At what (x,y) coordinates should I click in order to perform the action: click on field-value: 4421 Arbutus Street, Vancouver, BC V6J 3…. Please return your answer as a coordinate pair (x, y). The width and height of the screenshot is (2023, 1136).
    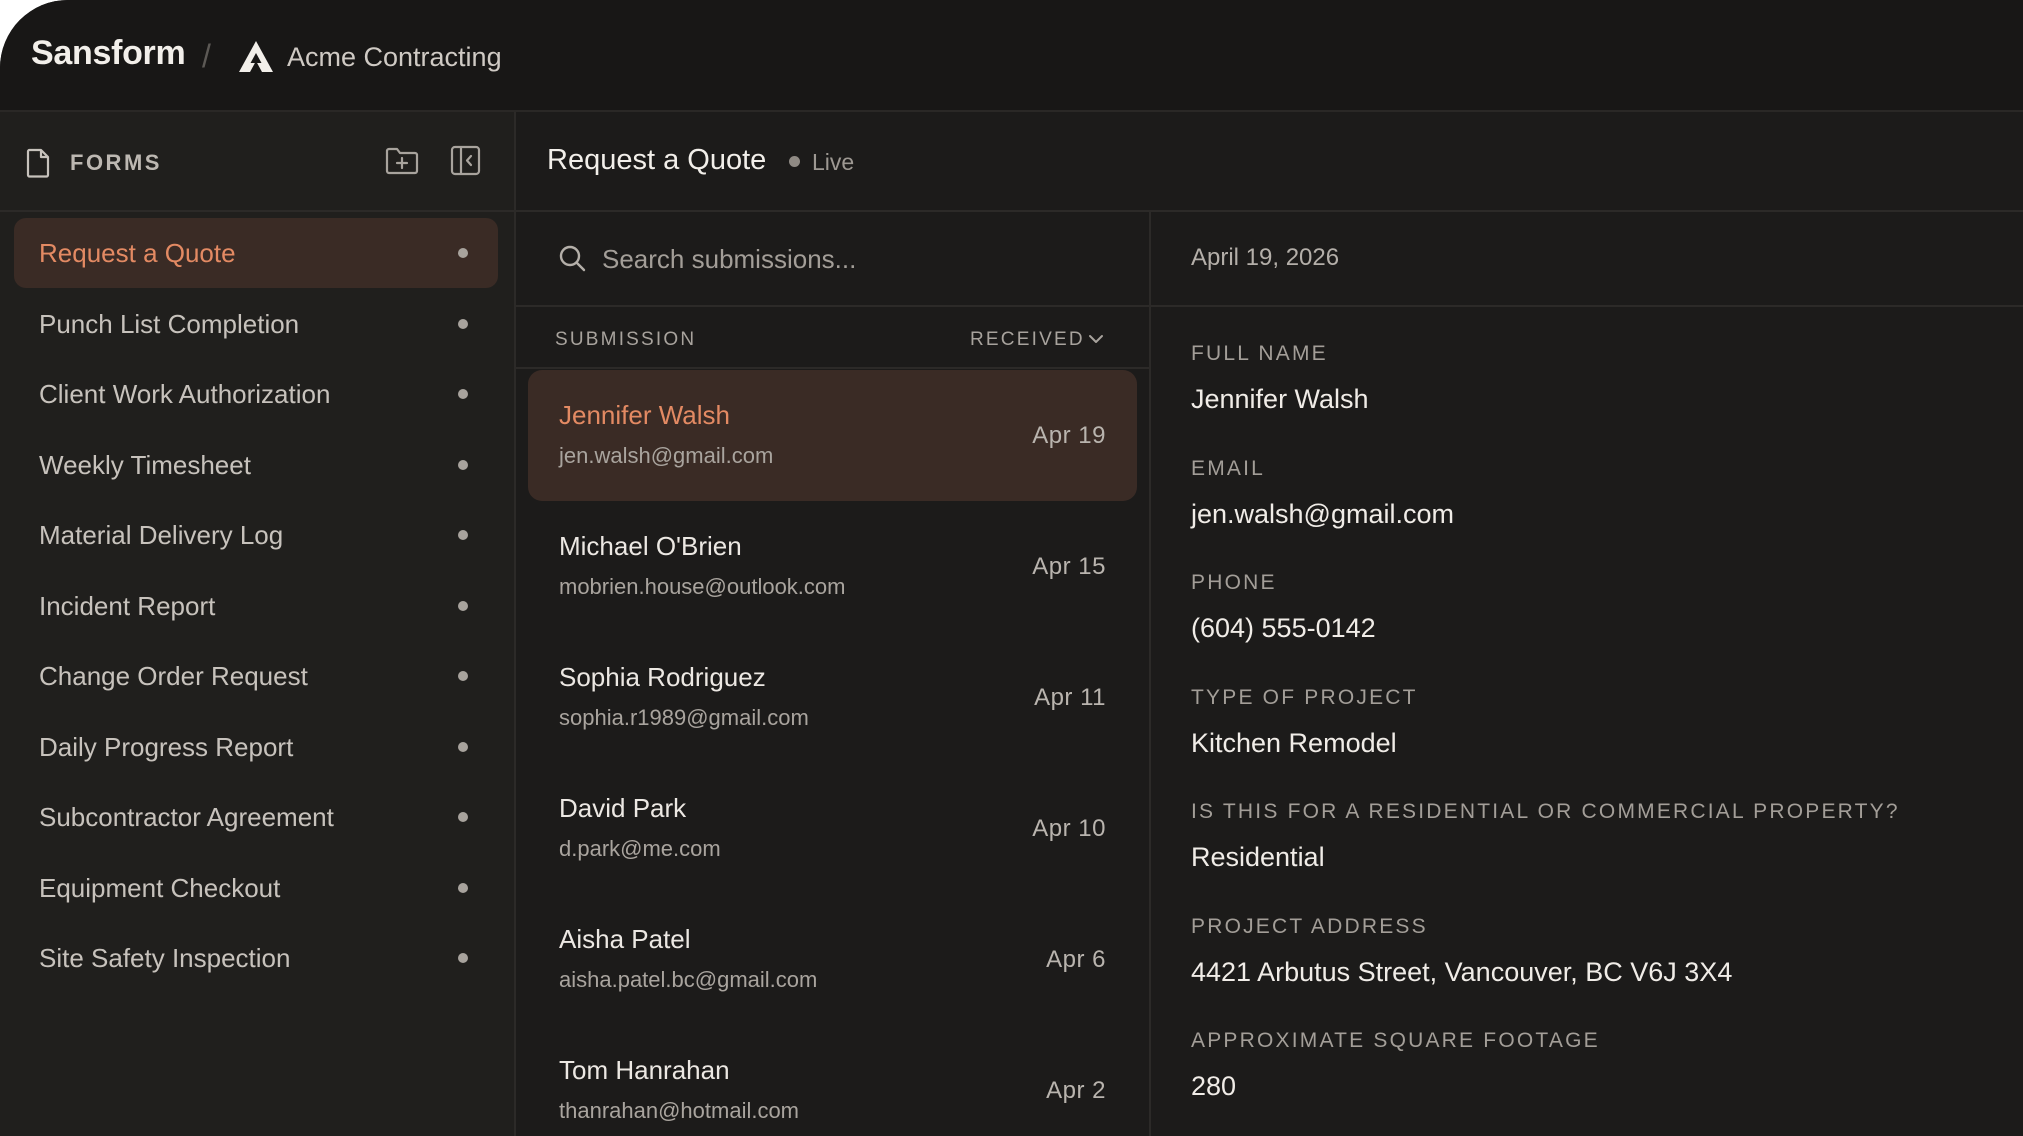
    Looking at the image, I should click on (1462, 971).